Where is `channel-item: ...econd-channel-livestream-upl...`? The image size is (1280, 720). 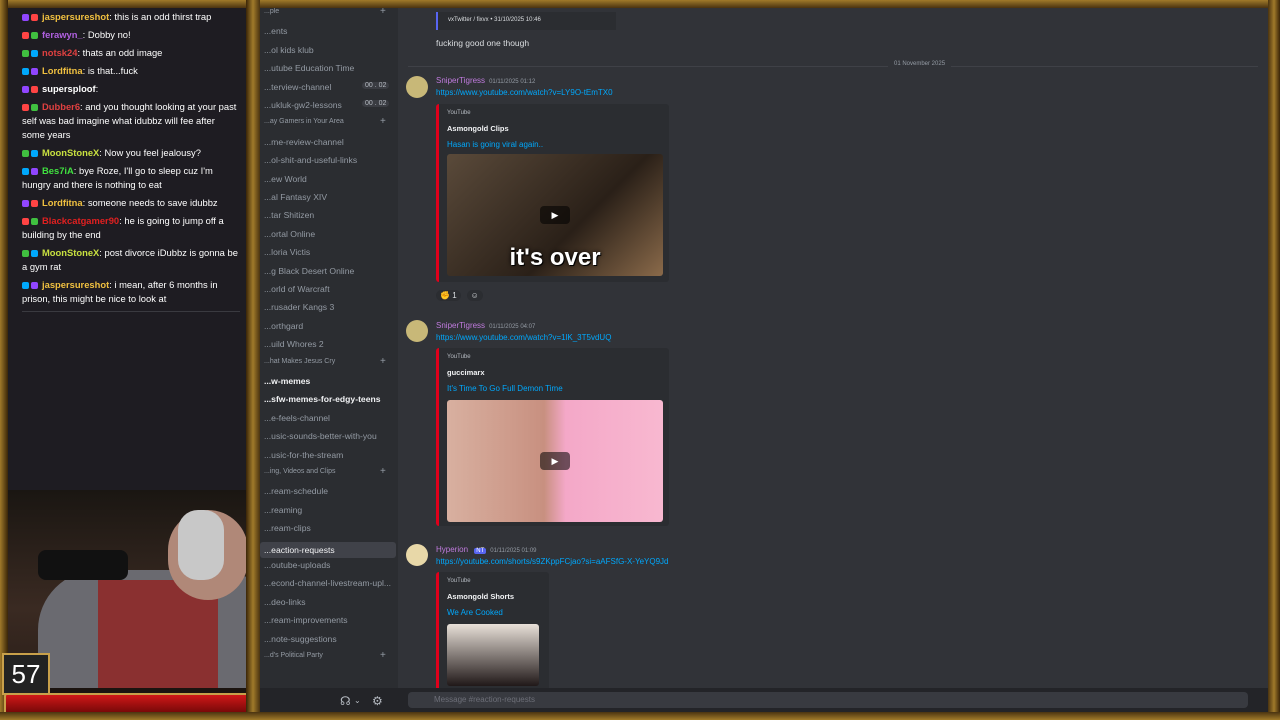 channel-item: ...econd-channel-livestream-upl... is located at coordinates (327, 583).